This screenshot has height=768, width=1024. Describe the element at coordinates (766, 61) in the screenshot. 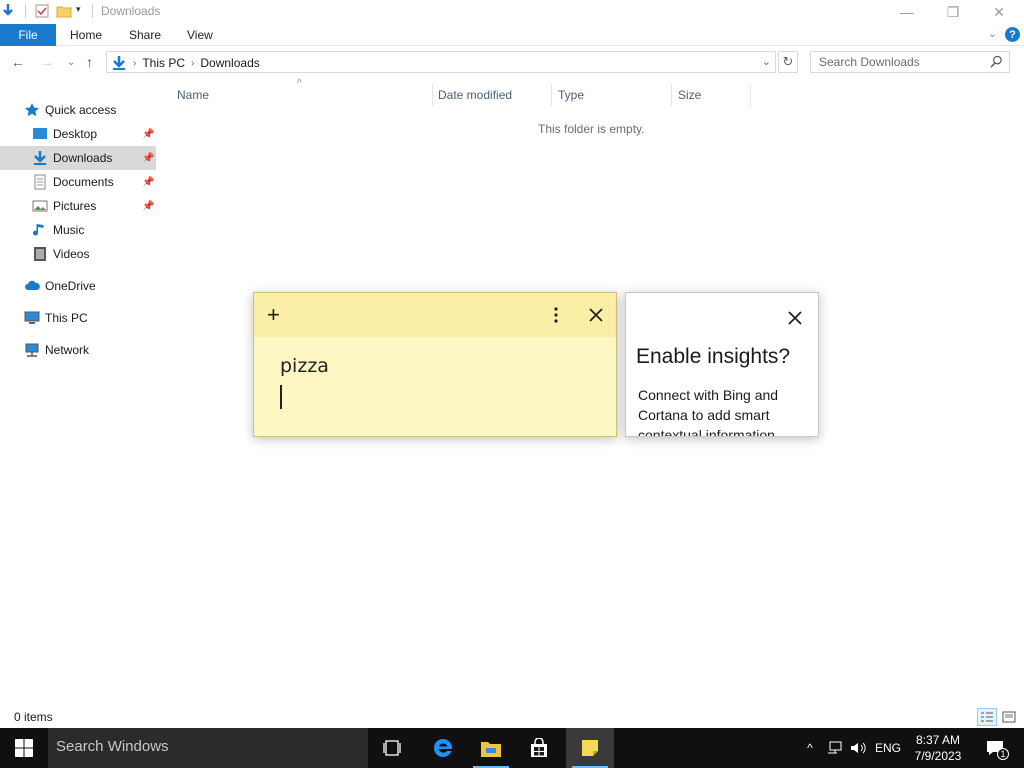

I see `address-dropdown-icon: ⌄` at that location.